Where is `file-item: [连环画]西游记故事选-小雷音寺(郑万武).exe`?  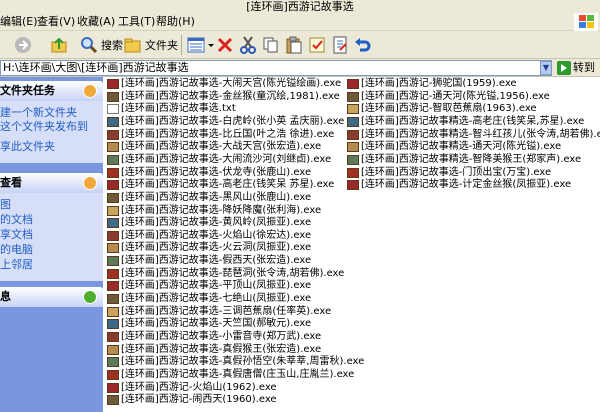 file-item: [连环画]西游记故事选-小雷音寺(郑万武).exe is located at coordinates (214, 337).